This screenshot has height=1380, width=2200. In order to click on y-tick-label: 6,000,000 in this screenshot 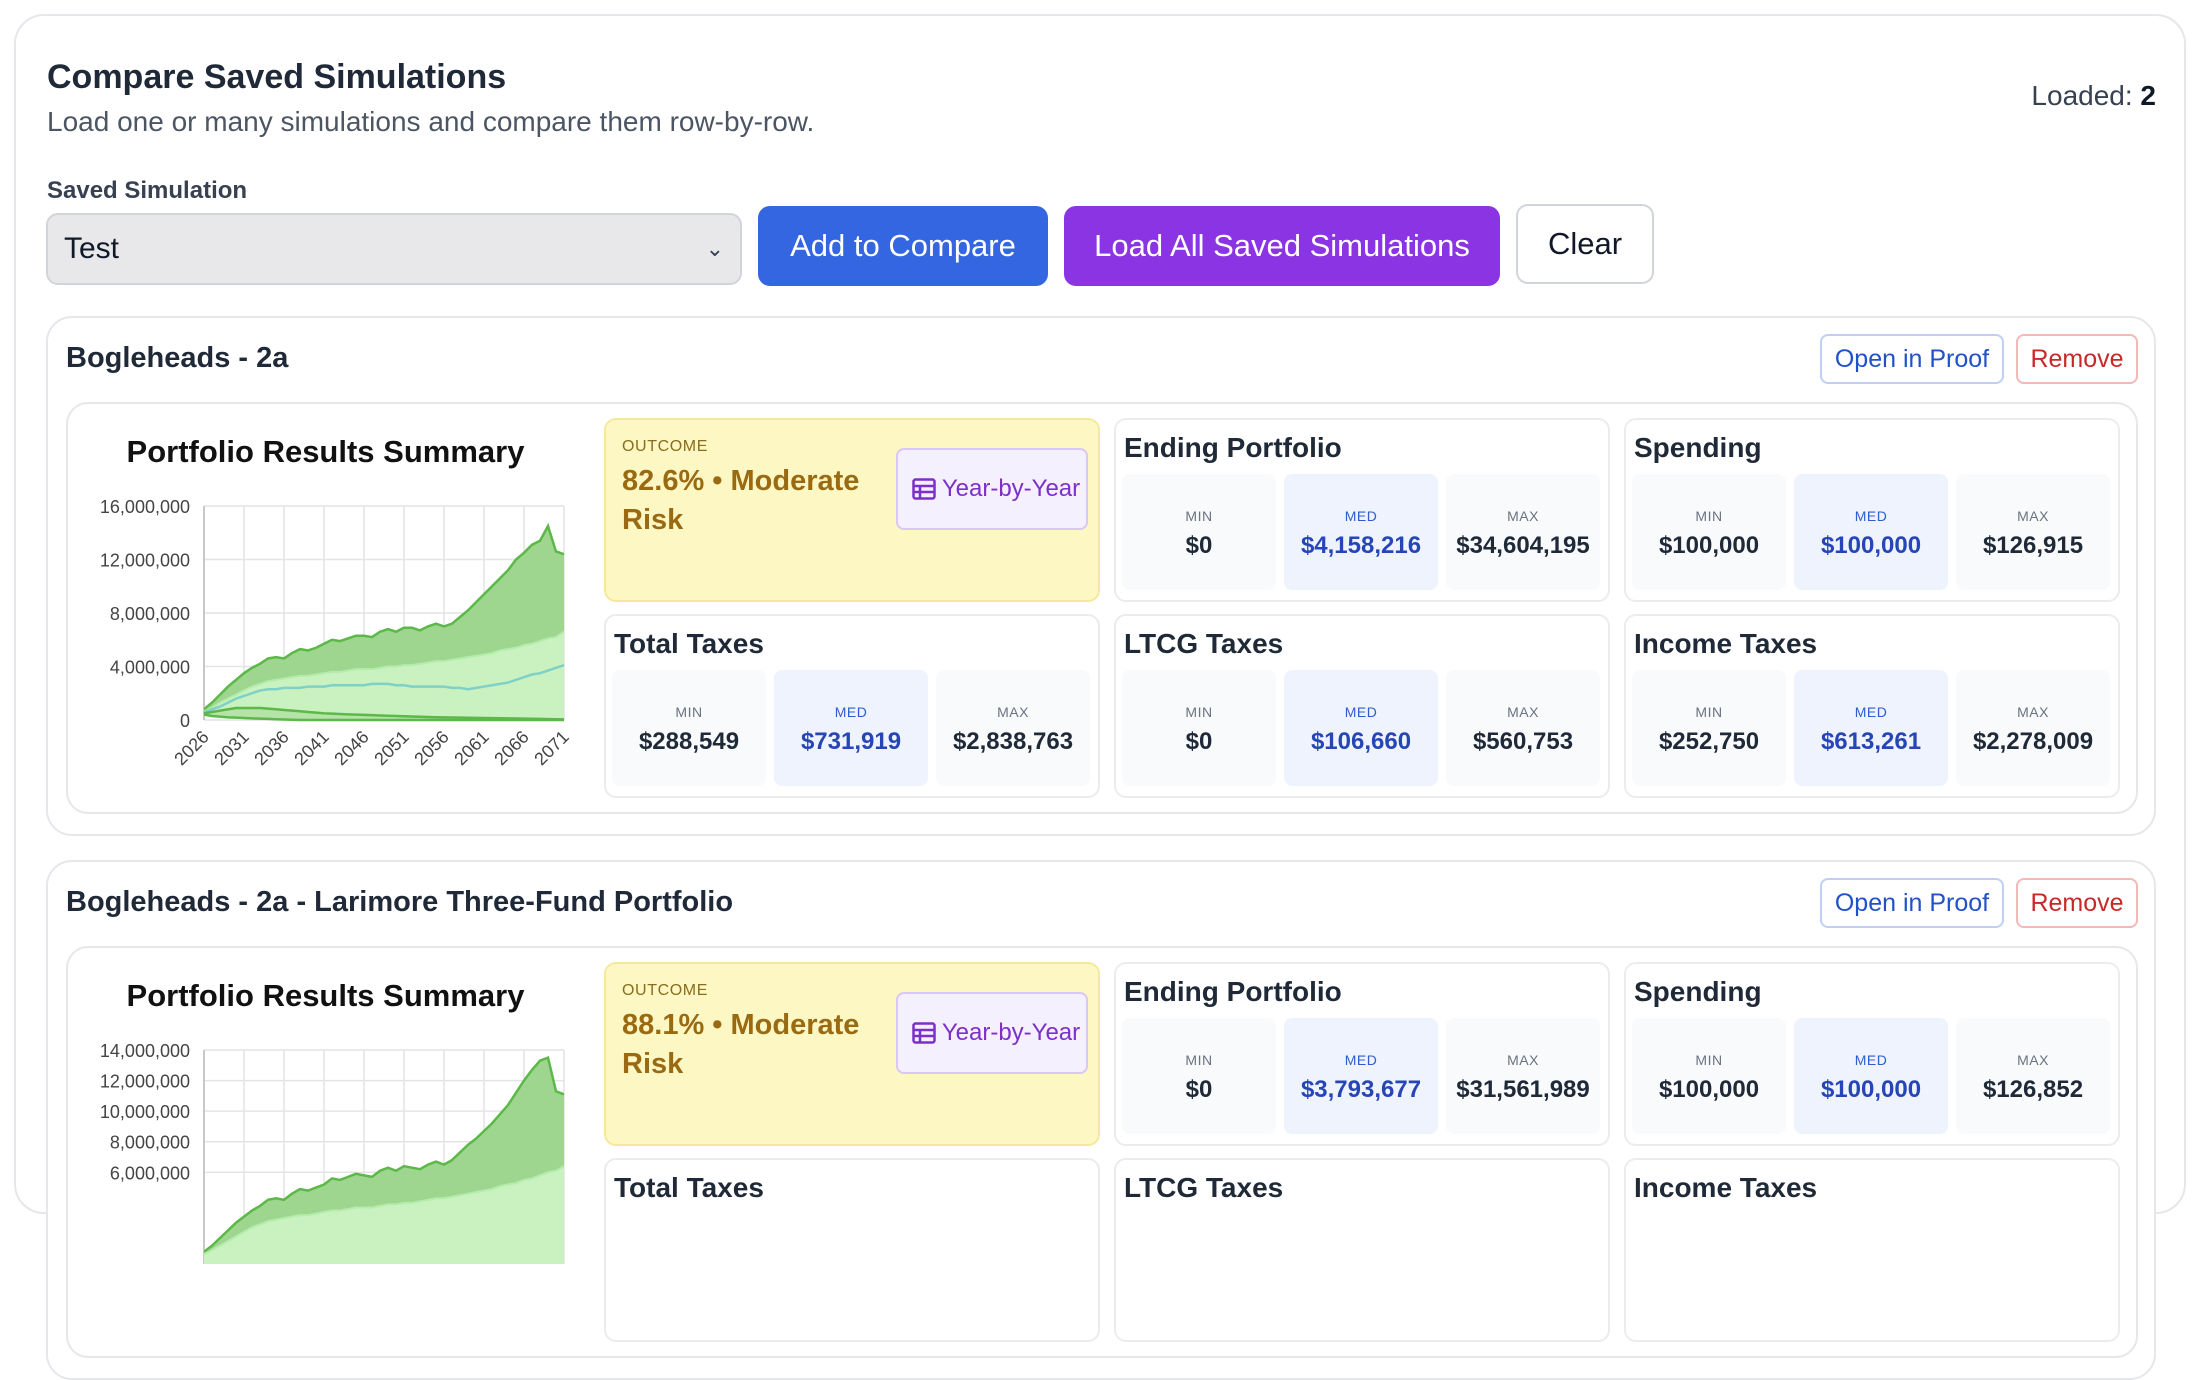, I will do `click(150, 1173)`.